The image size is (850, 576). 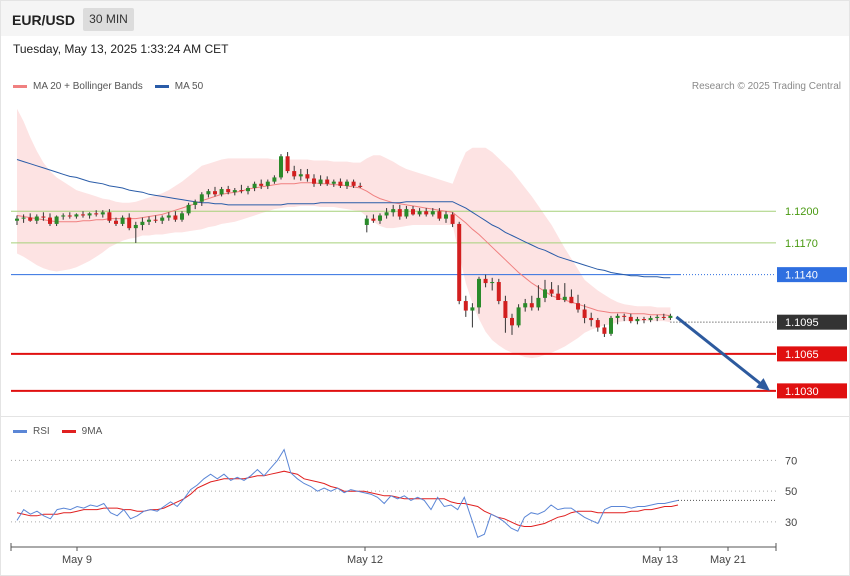 What do you see at coordinates (365, 560) in the screenshot?
I see `time-tick-label-1: May 12` at bounding box center [365, 560].